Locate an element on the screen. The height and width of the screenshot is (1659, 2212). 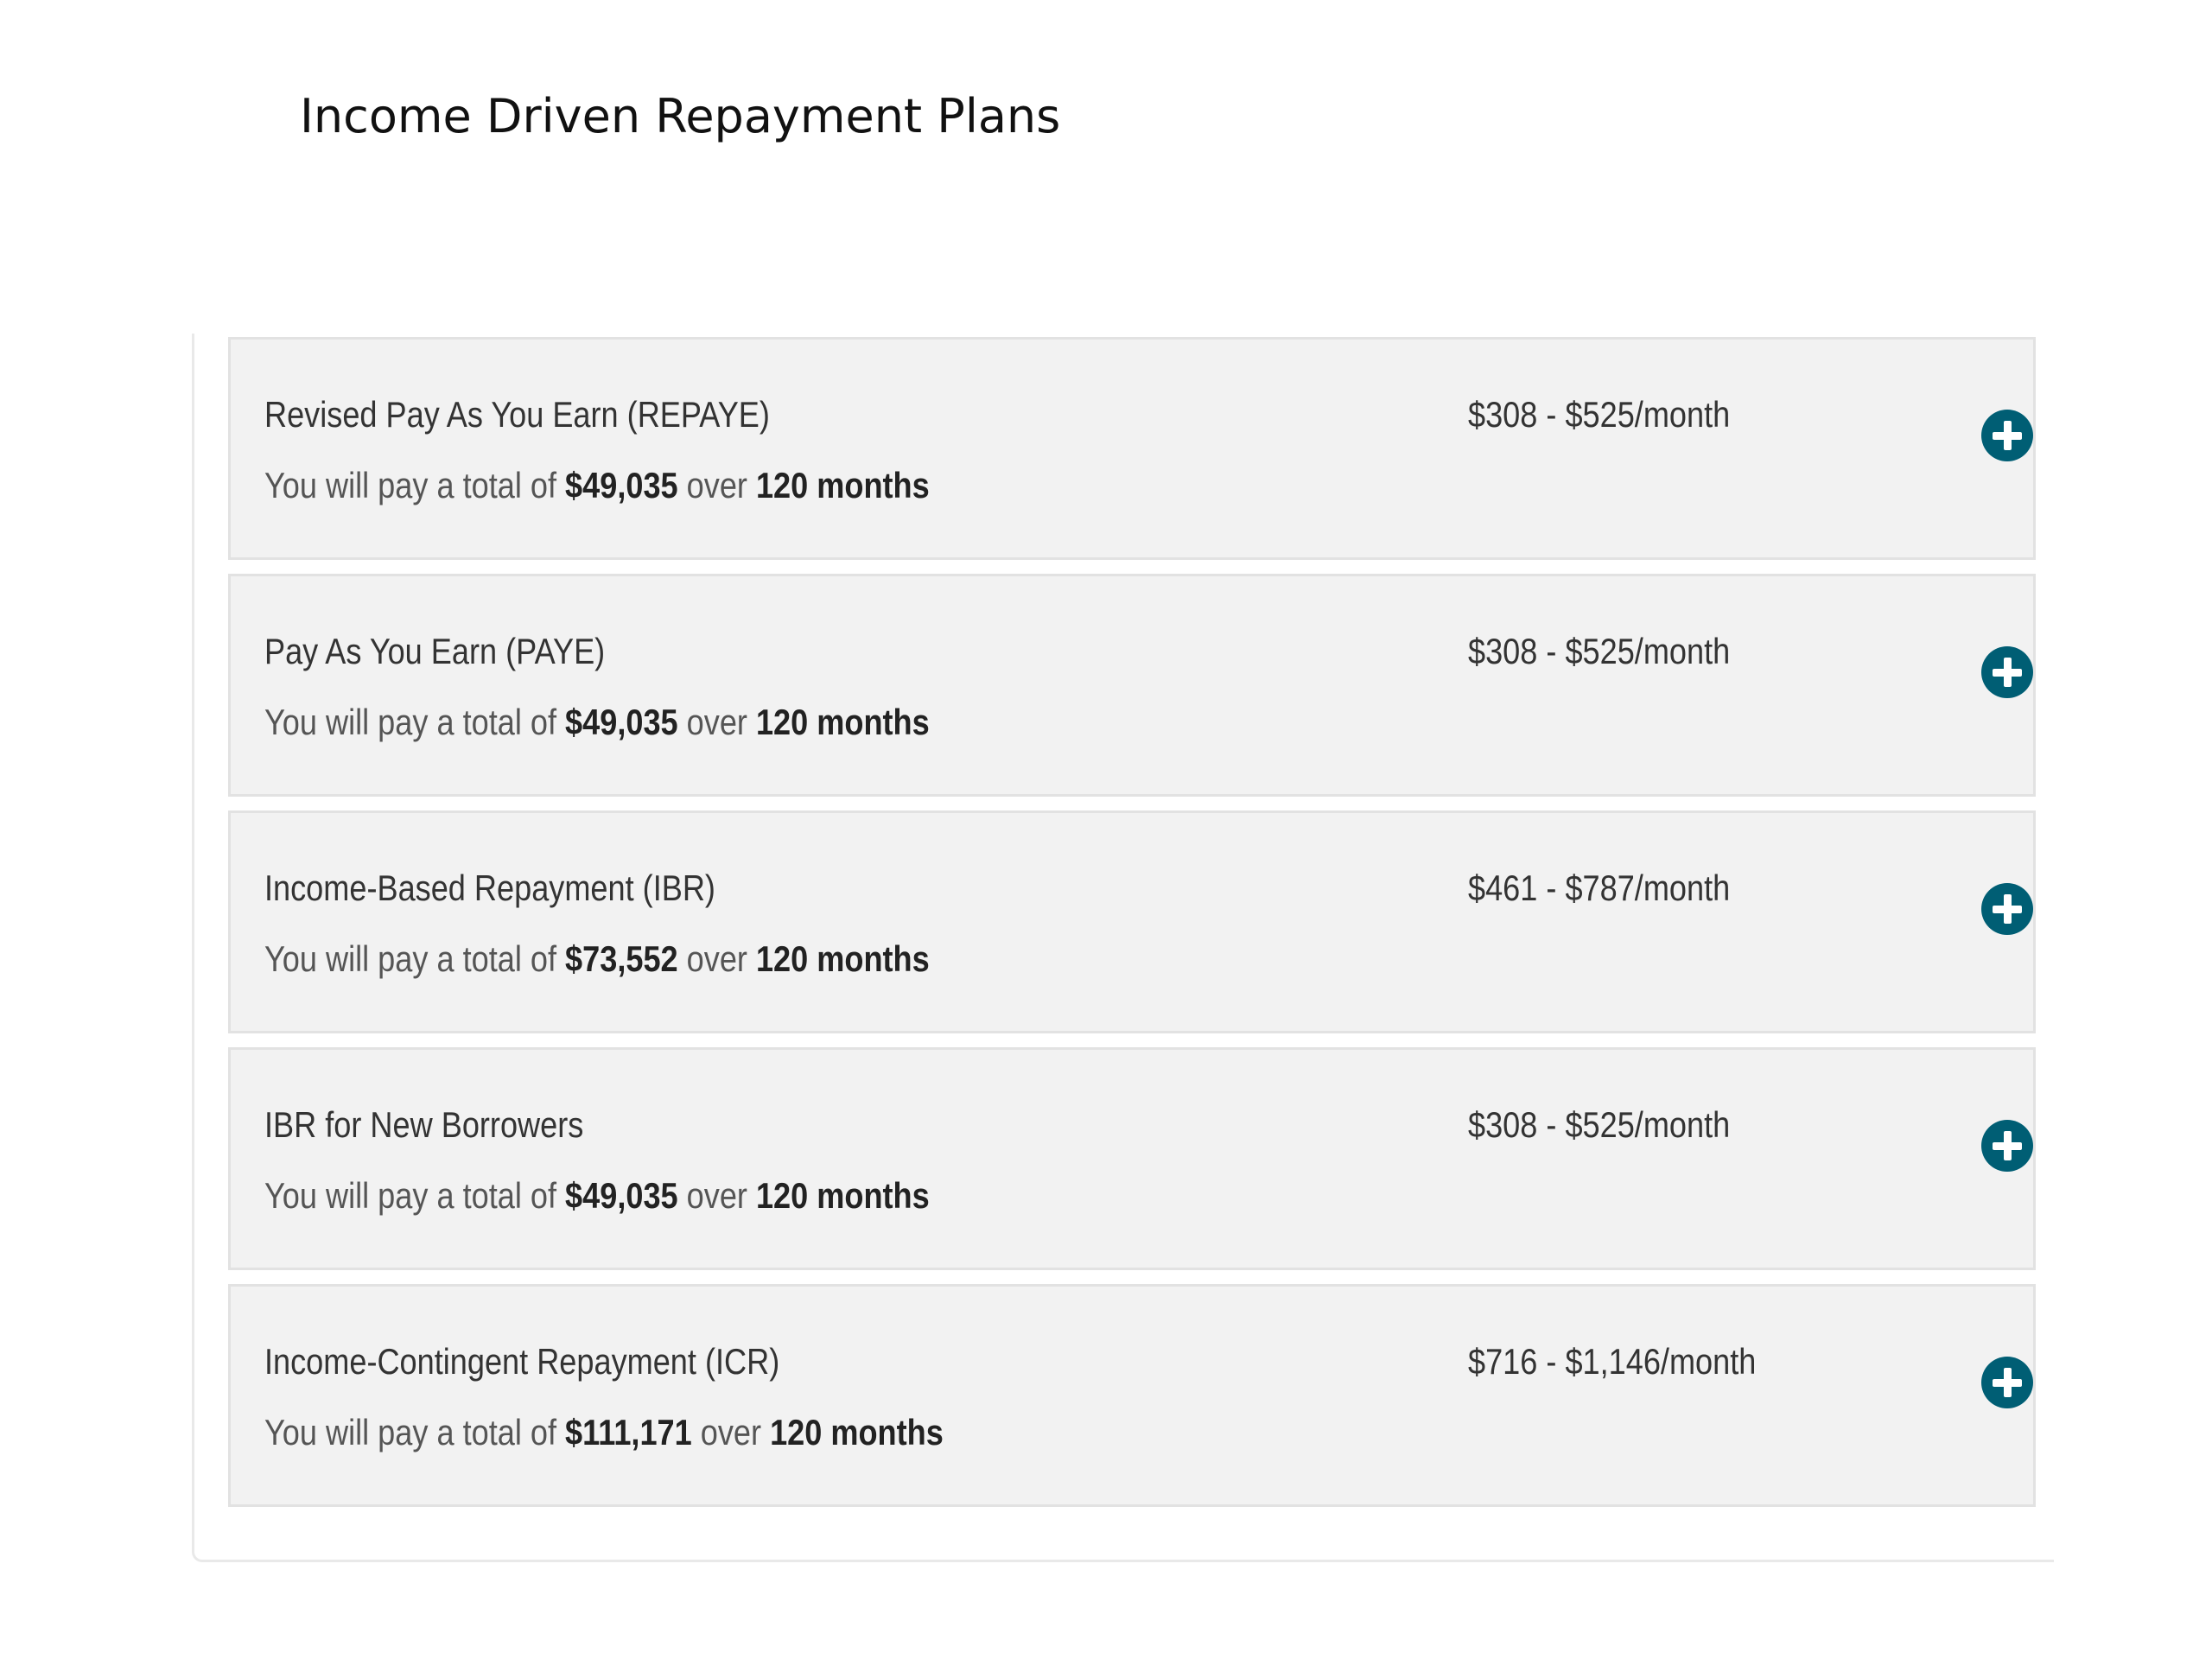
plan-name: Revised Pay As You Earn (REPAYE) is located at coordinates (517, 414).